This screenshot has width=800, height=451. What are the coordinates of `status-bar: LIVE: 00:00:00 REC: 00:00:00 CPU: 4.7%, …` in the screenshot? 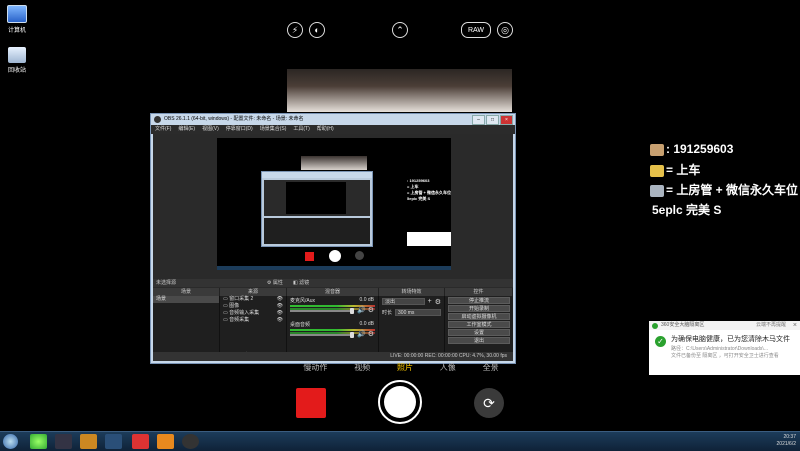 It's located at (333, 356).